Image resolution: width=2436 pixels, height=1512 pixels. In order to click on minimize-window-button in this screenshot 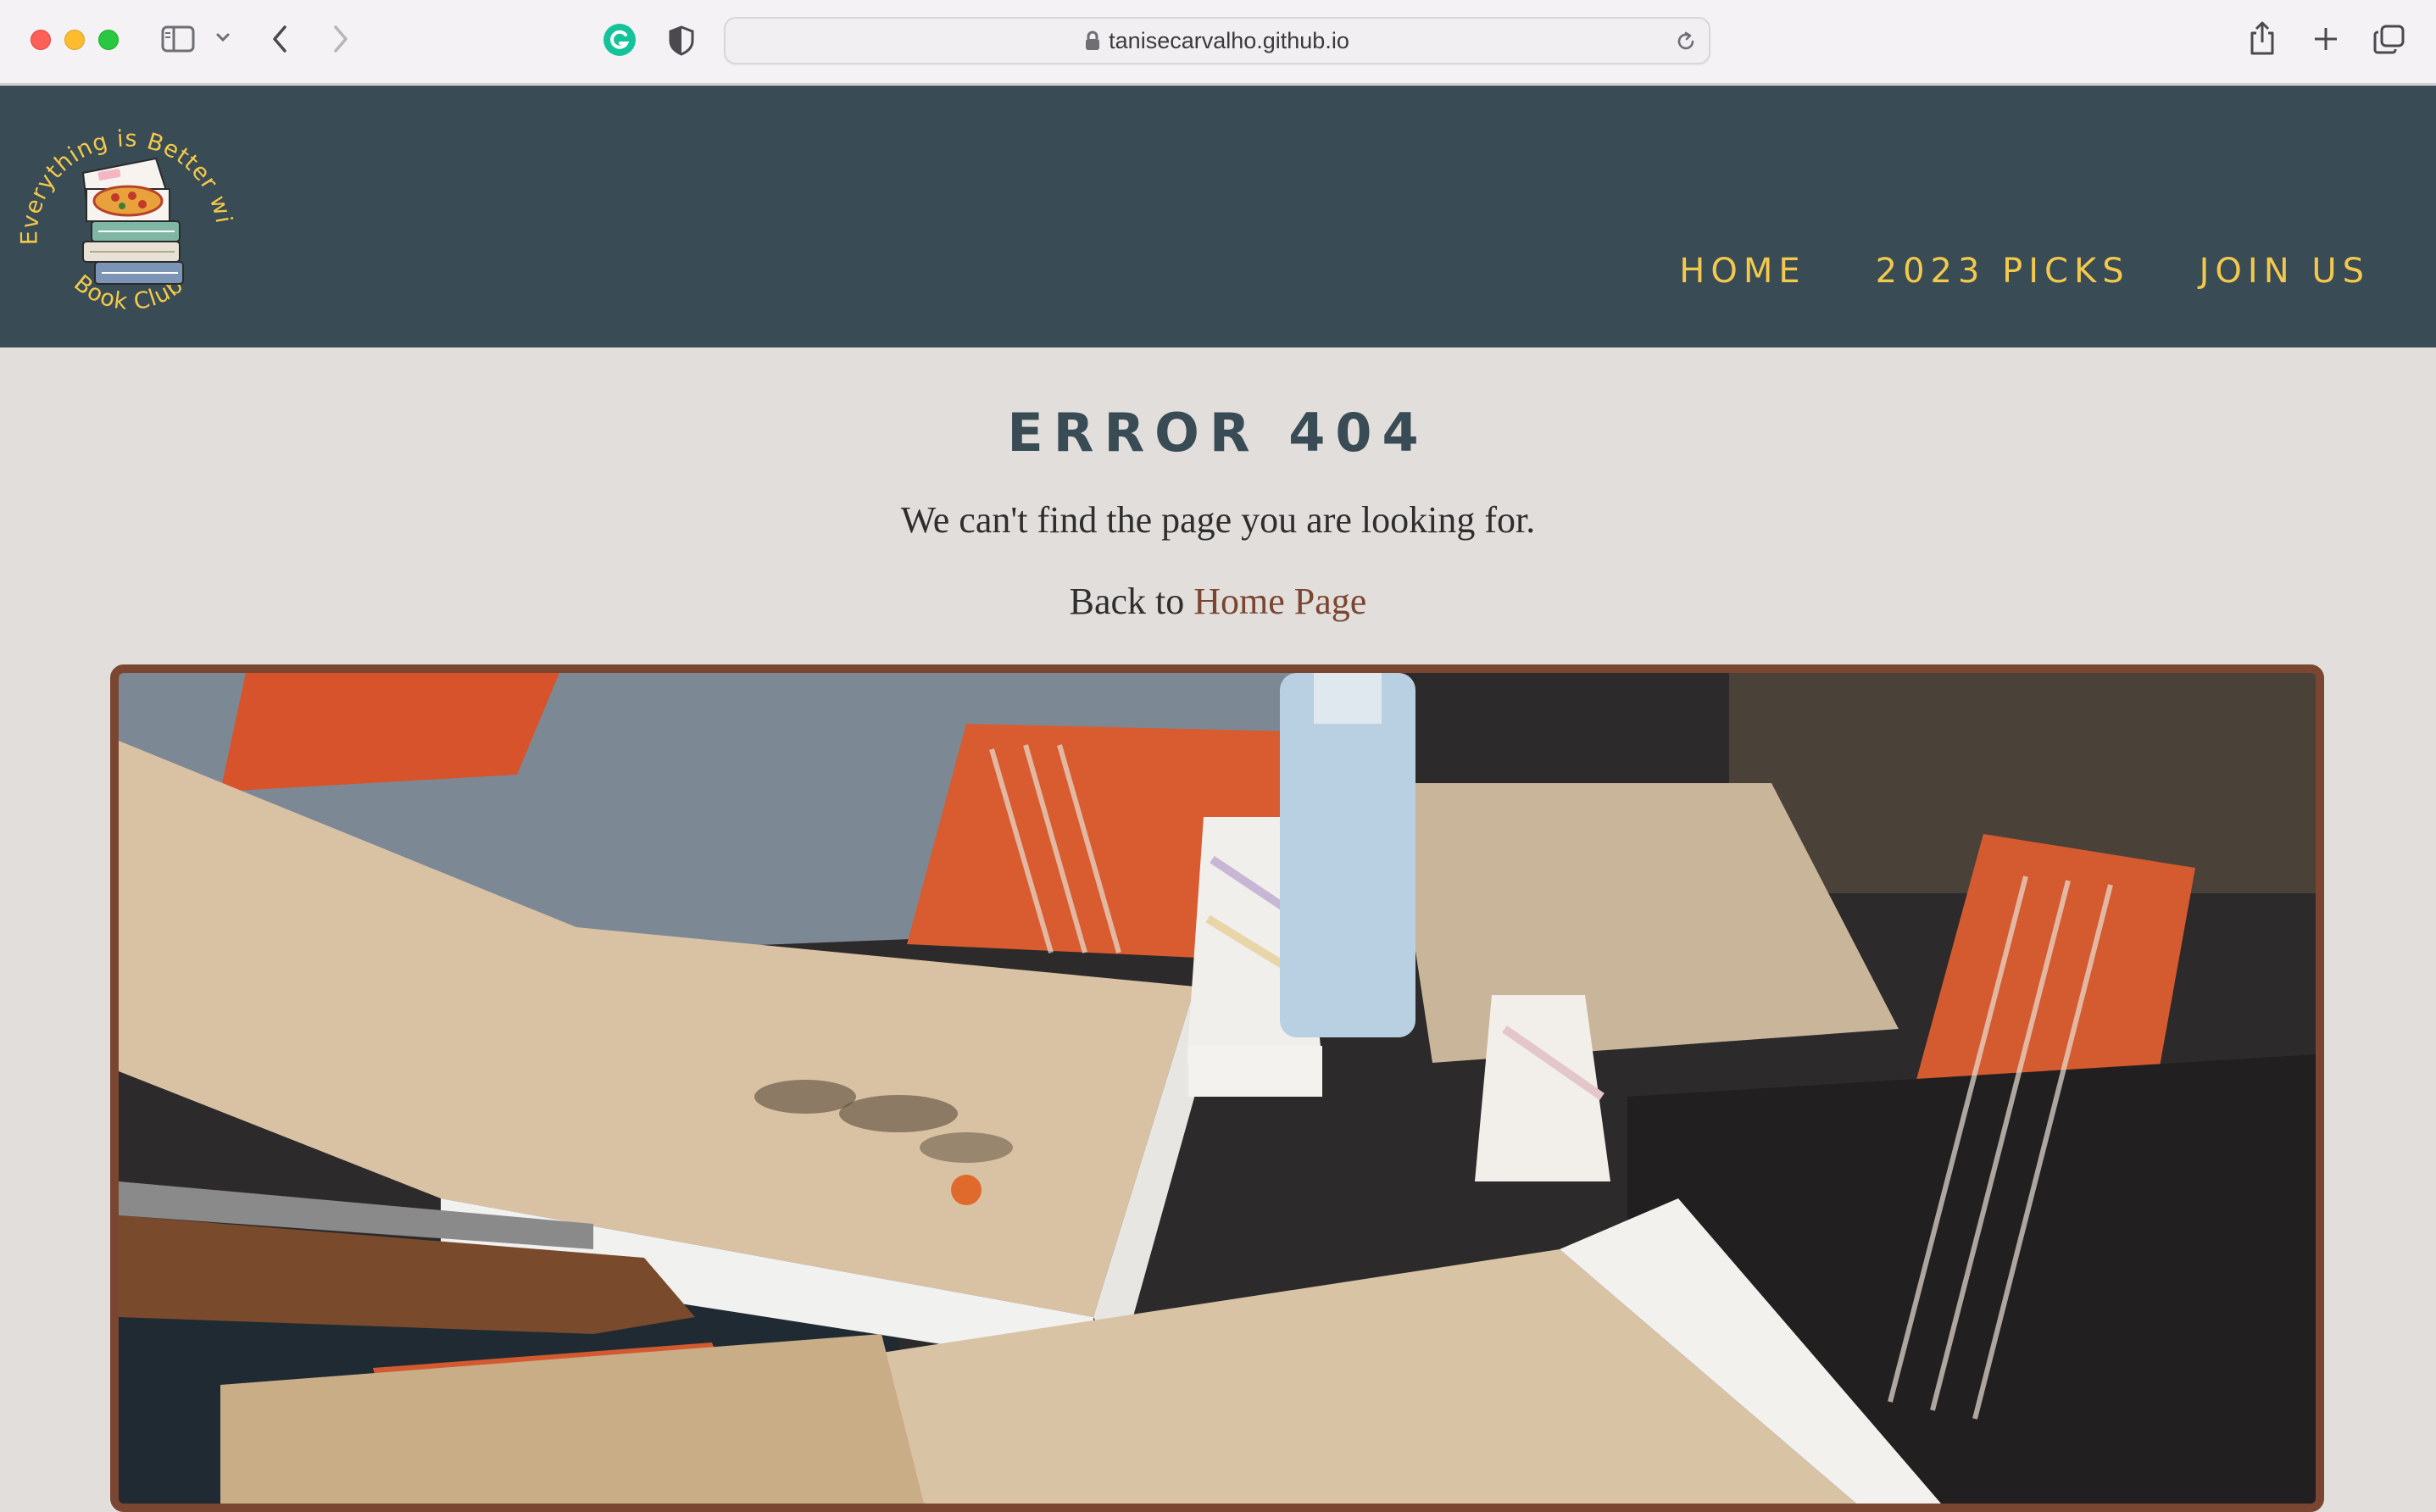, I will do `click(74, 40)`.